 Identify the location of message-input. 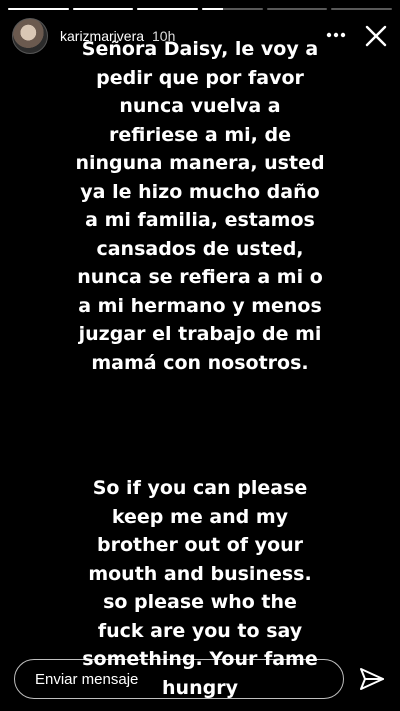
(179, 679).